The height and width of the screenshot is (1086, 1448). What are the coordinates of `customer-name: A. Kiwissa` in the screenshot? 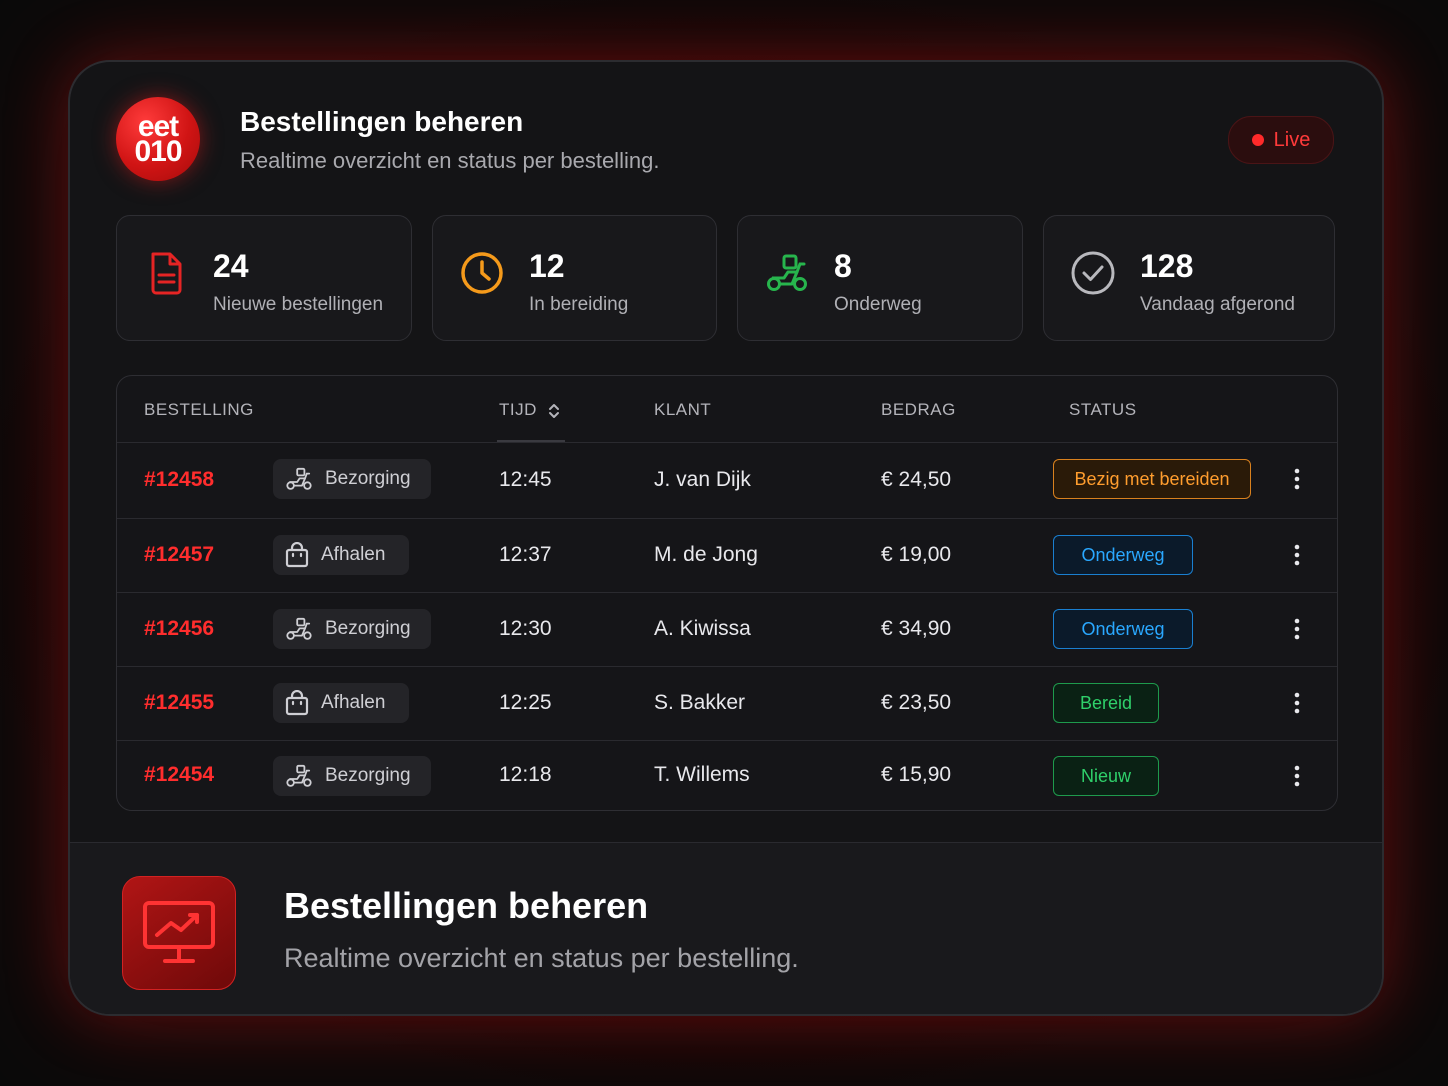 It's located at (702, 628).